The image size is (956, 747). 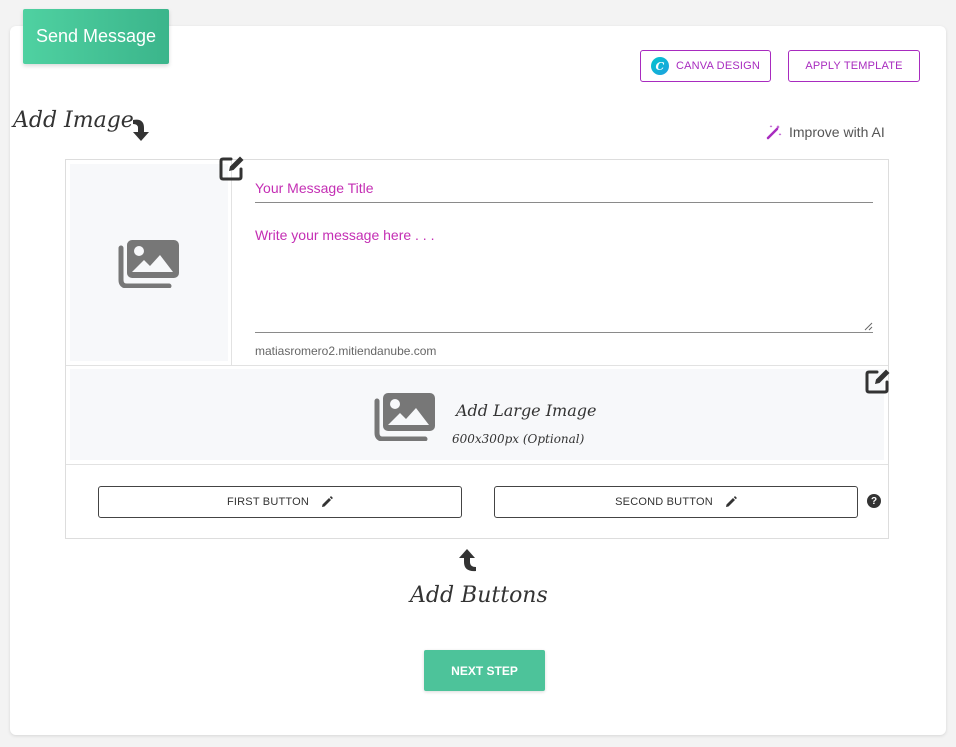 What do you see at coordinates (868, 326) in the screenshot?
I see `resize-handle-icon` at bounding box center [868, 326].